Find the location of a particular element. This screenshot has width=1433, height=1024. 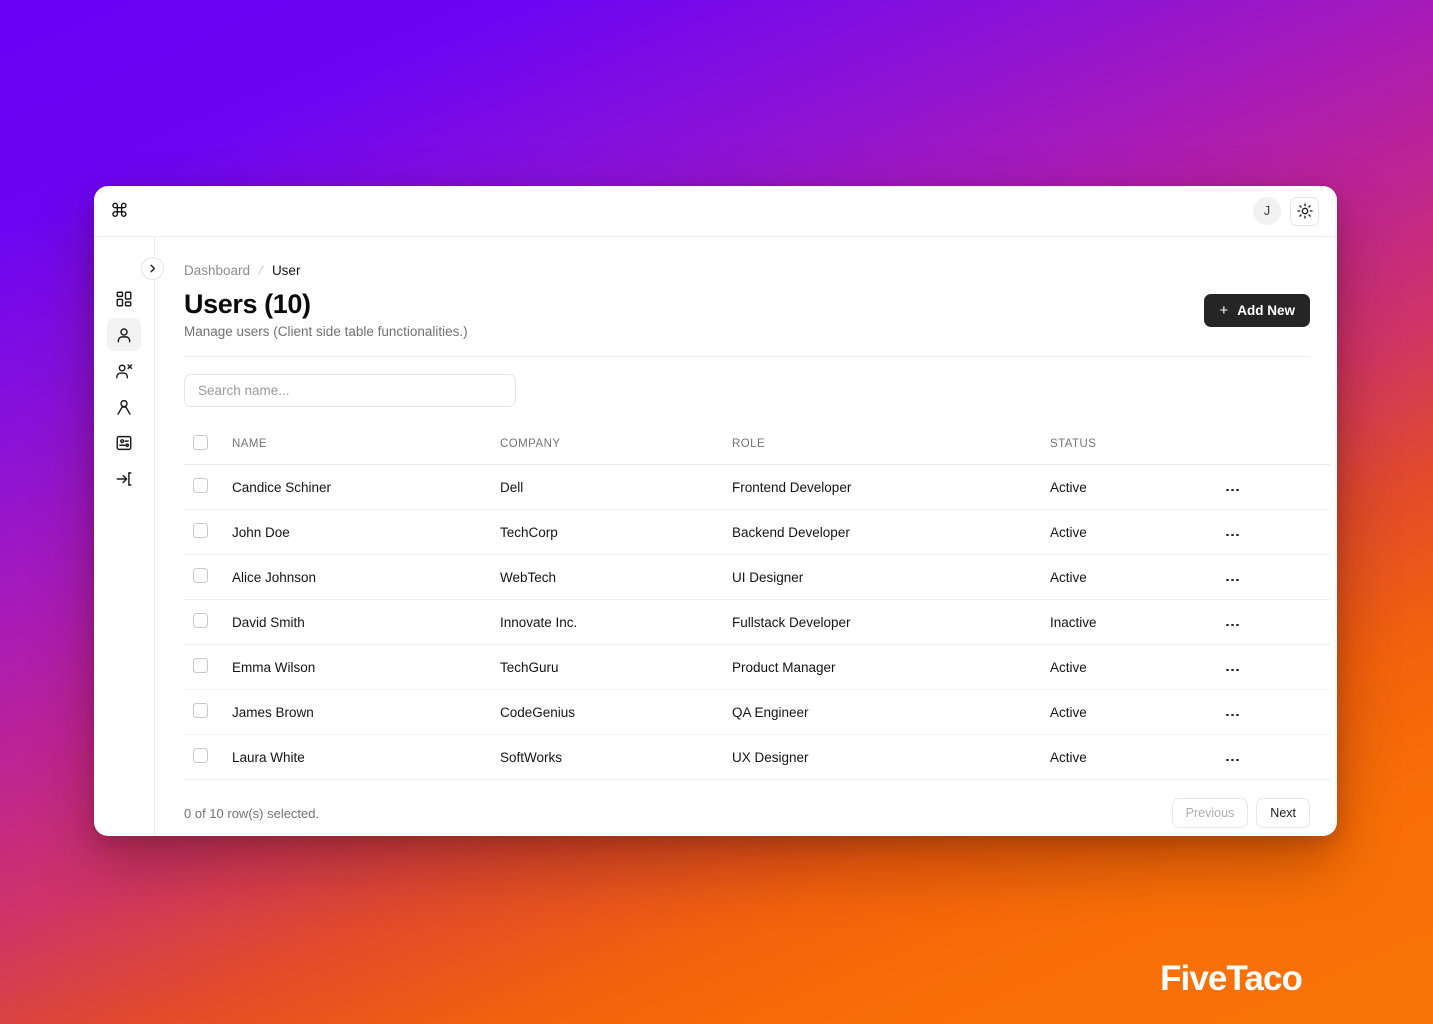

cell-company: CodeGenius is located at coordinates (616, 712).